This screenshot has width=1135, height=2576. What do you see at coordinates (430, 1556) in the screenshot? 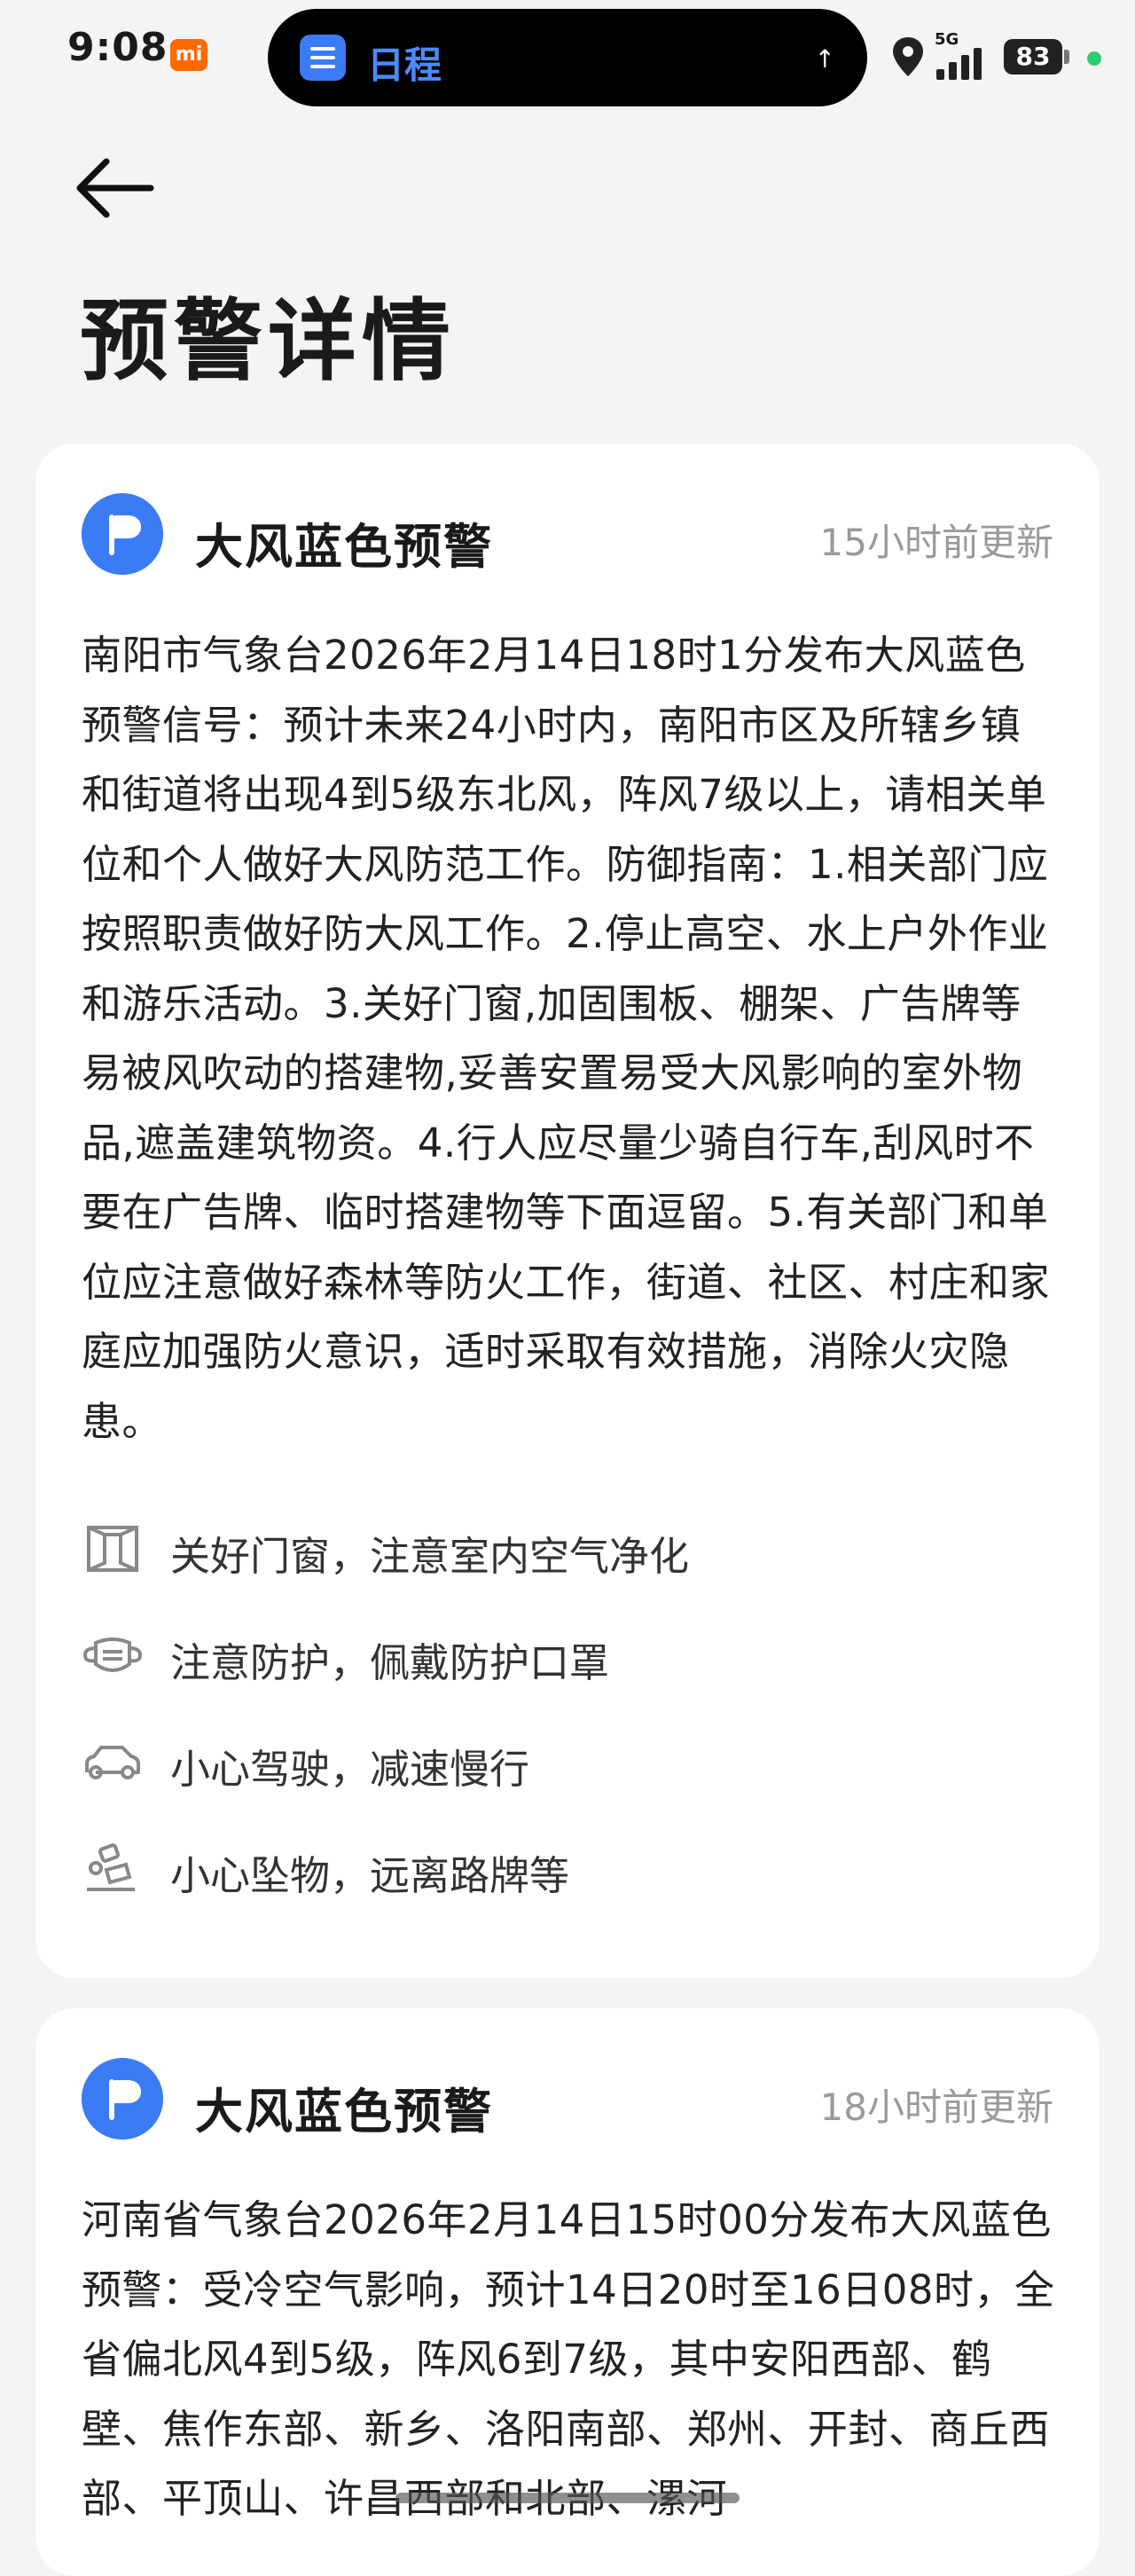
I see `tip-text: 关好门窗，注意室内空气净化` at bounding box center [430, 1556].